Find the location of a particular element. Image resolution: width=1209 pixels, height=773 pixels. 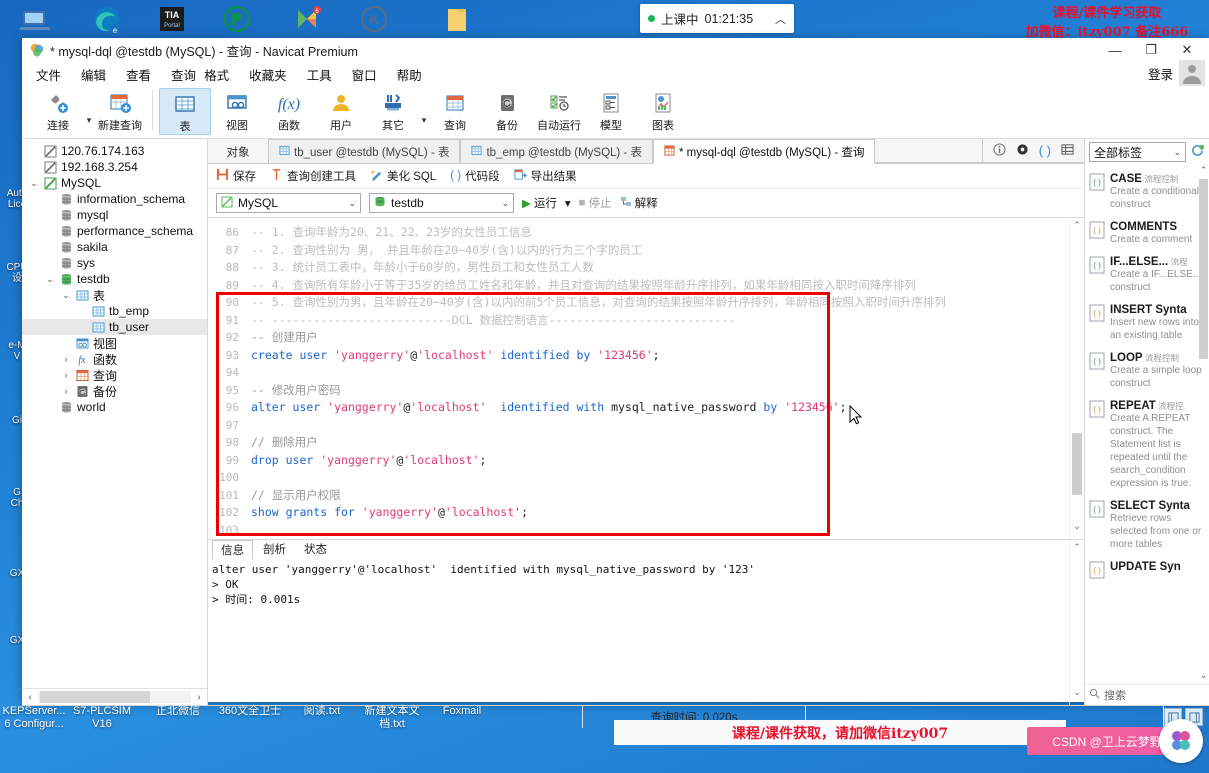

menu-item-view: 查看 is located at coordinates (138, 74).